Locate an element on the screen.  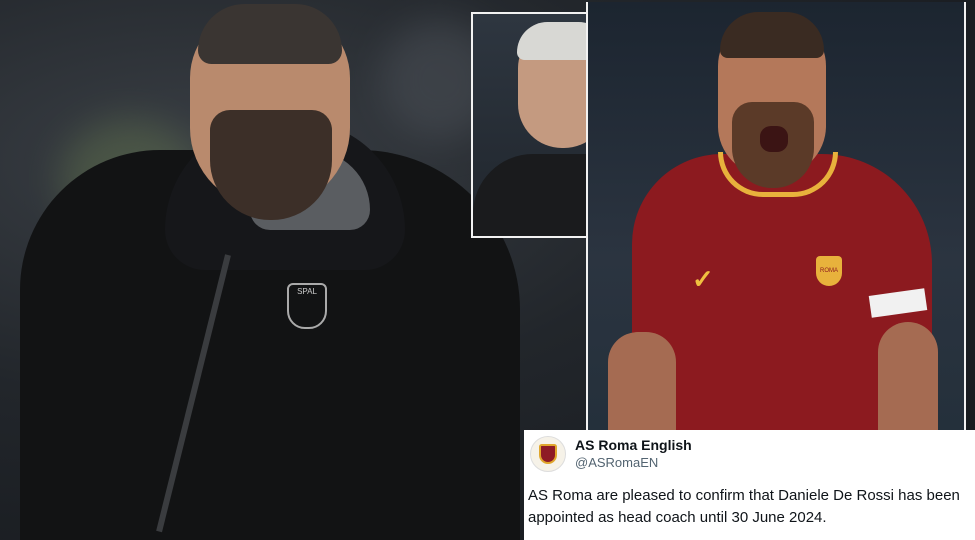
crest-shape is located at coordinates (548, 454).